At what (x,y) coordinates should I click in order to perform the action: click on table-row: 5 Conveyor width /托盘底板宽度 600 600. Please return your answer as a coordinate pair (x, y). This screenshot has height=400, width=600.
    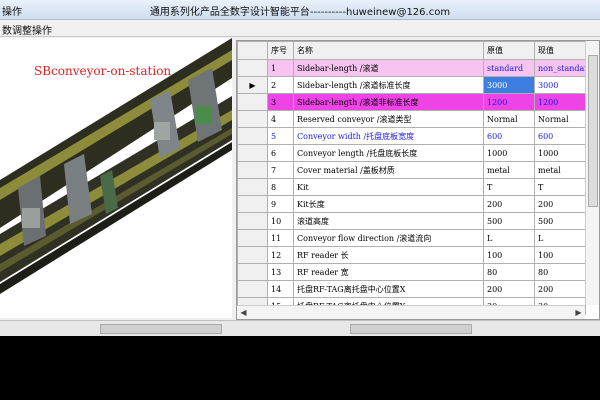
    Looking at the image, I should click on (411, 136).